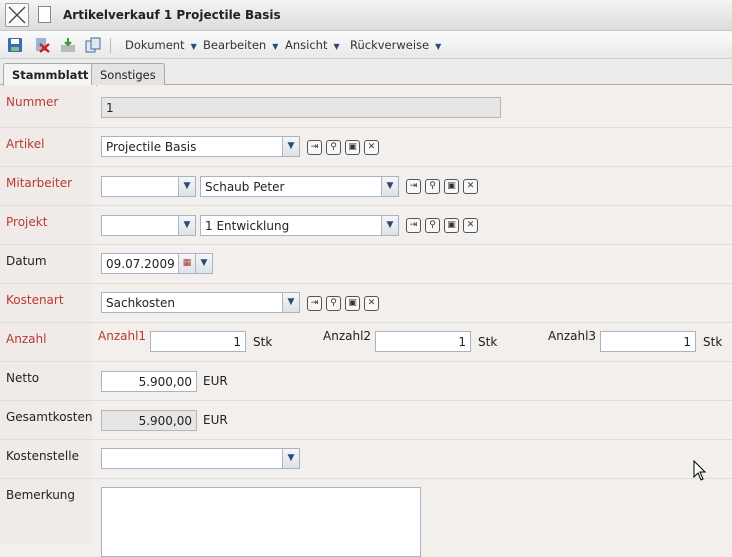  I want to click on netto-label: Netto, so click(23, 378).